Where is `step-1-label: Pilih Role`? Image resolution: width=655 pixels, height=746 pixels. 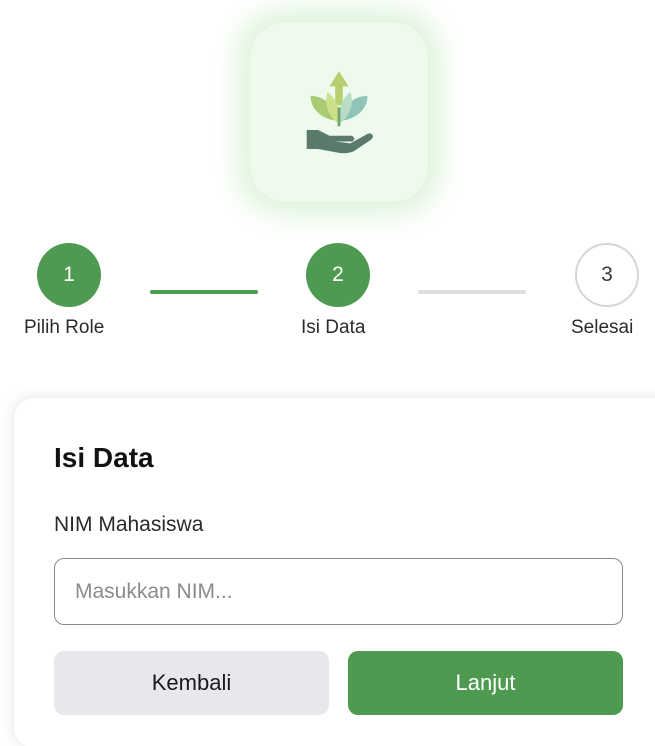 step-1-label: Pilih Role is located at coordinates (64, 327).